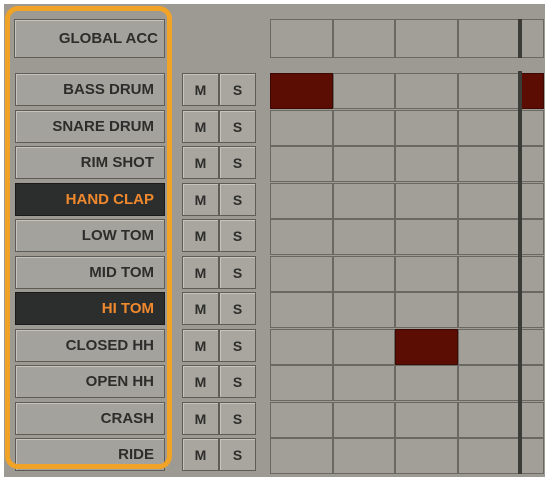  What do you see at coordinates (90, 418) in the screenshot?
I see `track-label-crash: CRASH` at bounding box center [90, 418].